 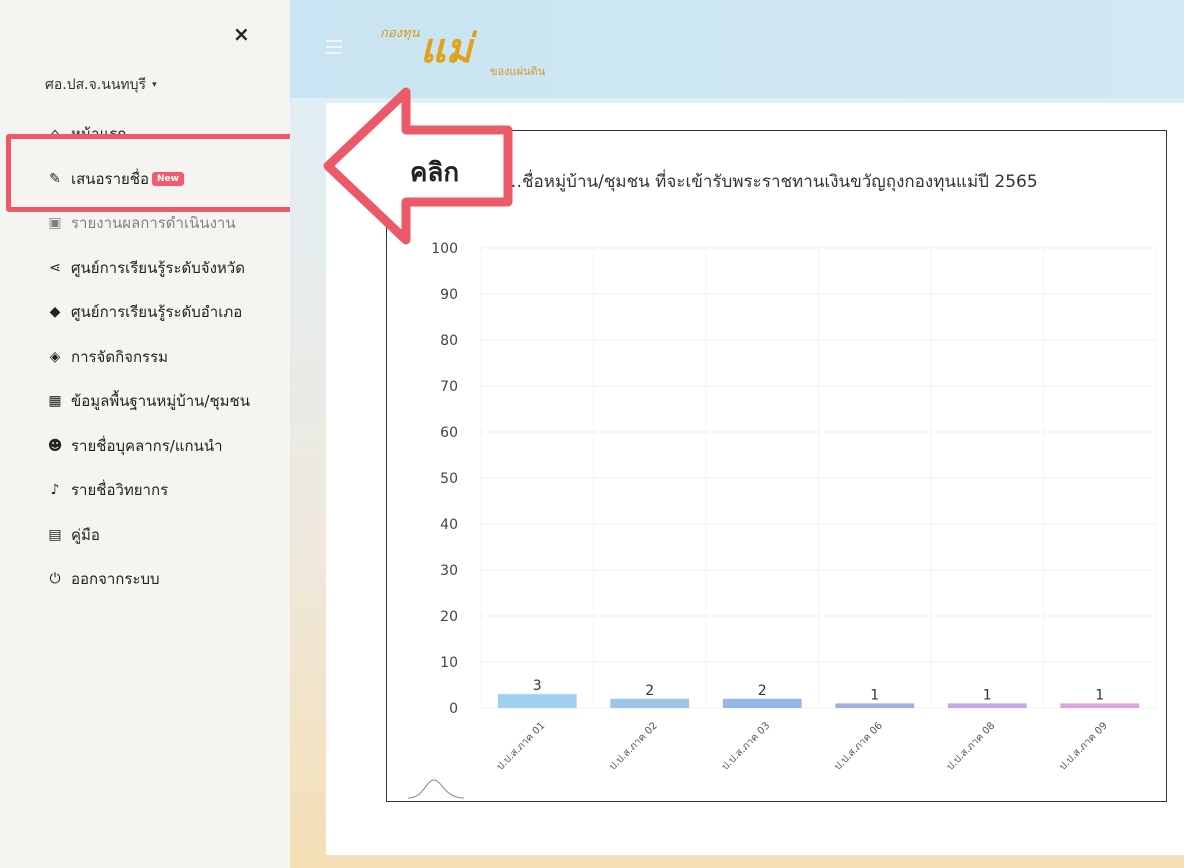 What do you see at coordinates (157, 312) in the screenshot?
I see `sidebar-item-label: ศูนย์การเรียนรู้ระดับอำเภอ` at bounding box center [157, 312].